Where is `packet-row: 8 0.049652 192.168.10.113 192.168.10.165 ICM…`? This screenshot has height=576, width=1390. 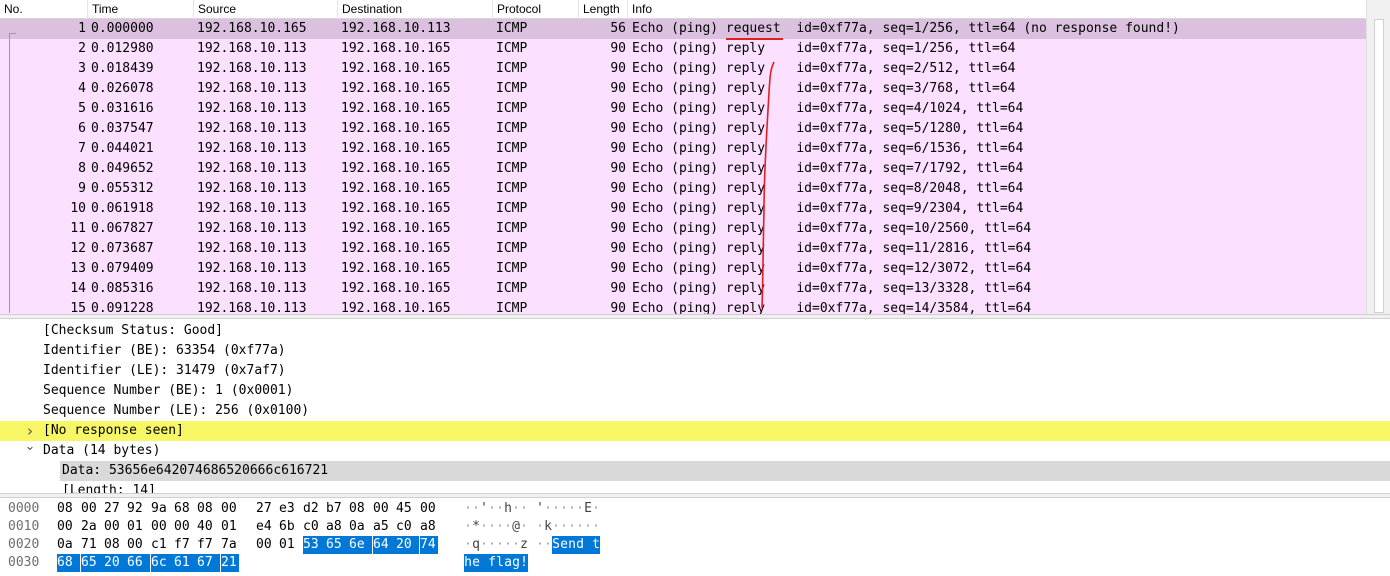
packet-row: 8 0.049652 192.168.10.113 192.168.10.165 ICM… is located at coordinates (683, 169).